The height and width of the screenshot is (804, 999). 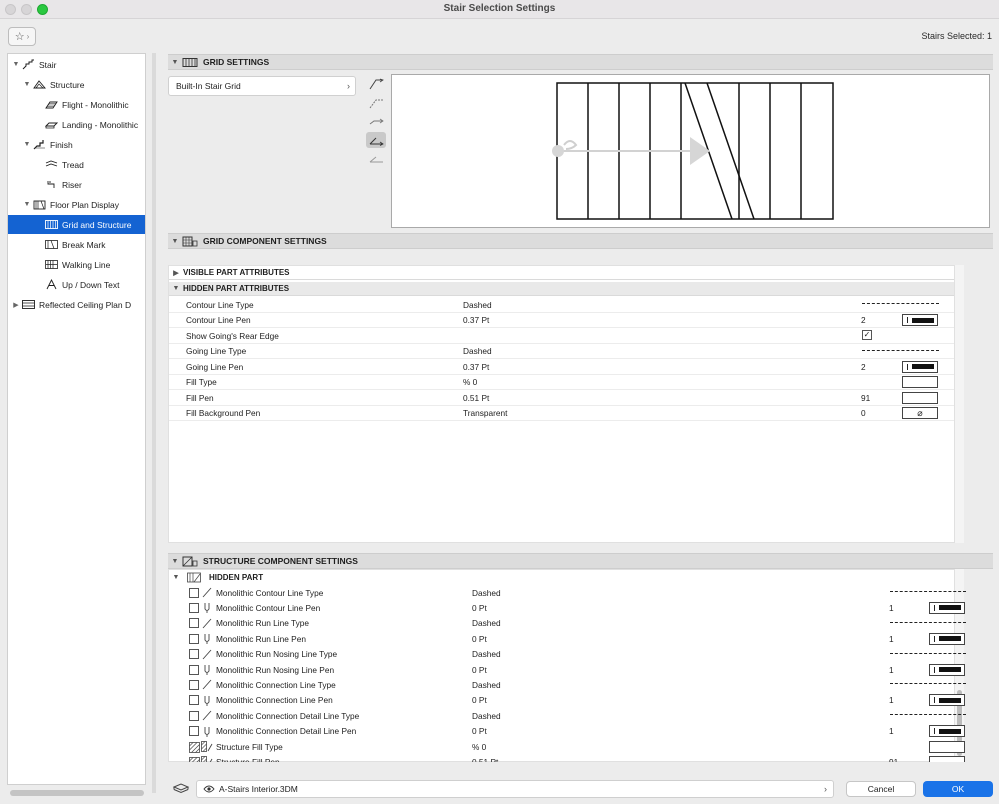 I want to click on transparent-swatch: ⌀, so click(x=920, y=413).